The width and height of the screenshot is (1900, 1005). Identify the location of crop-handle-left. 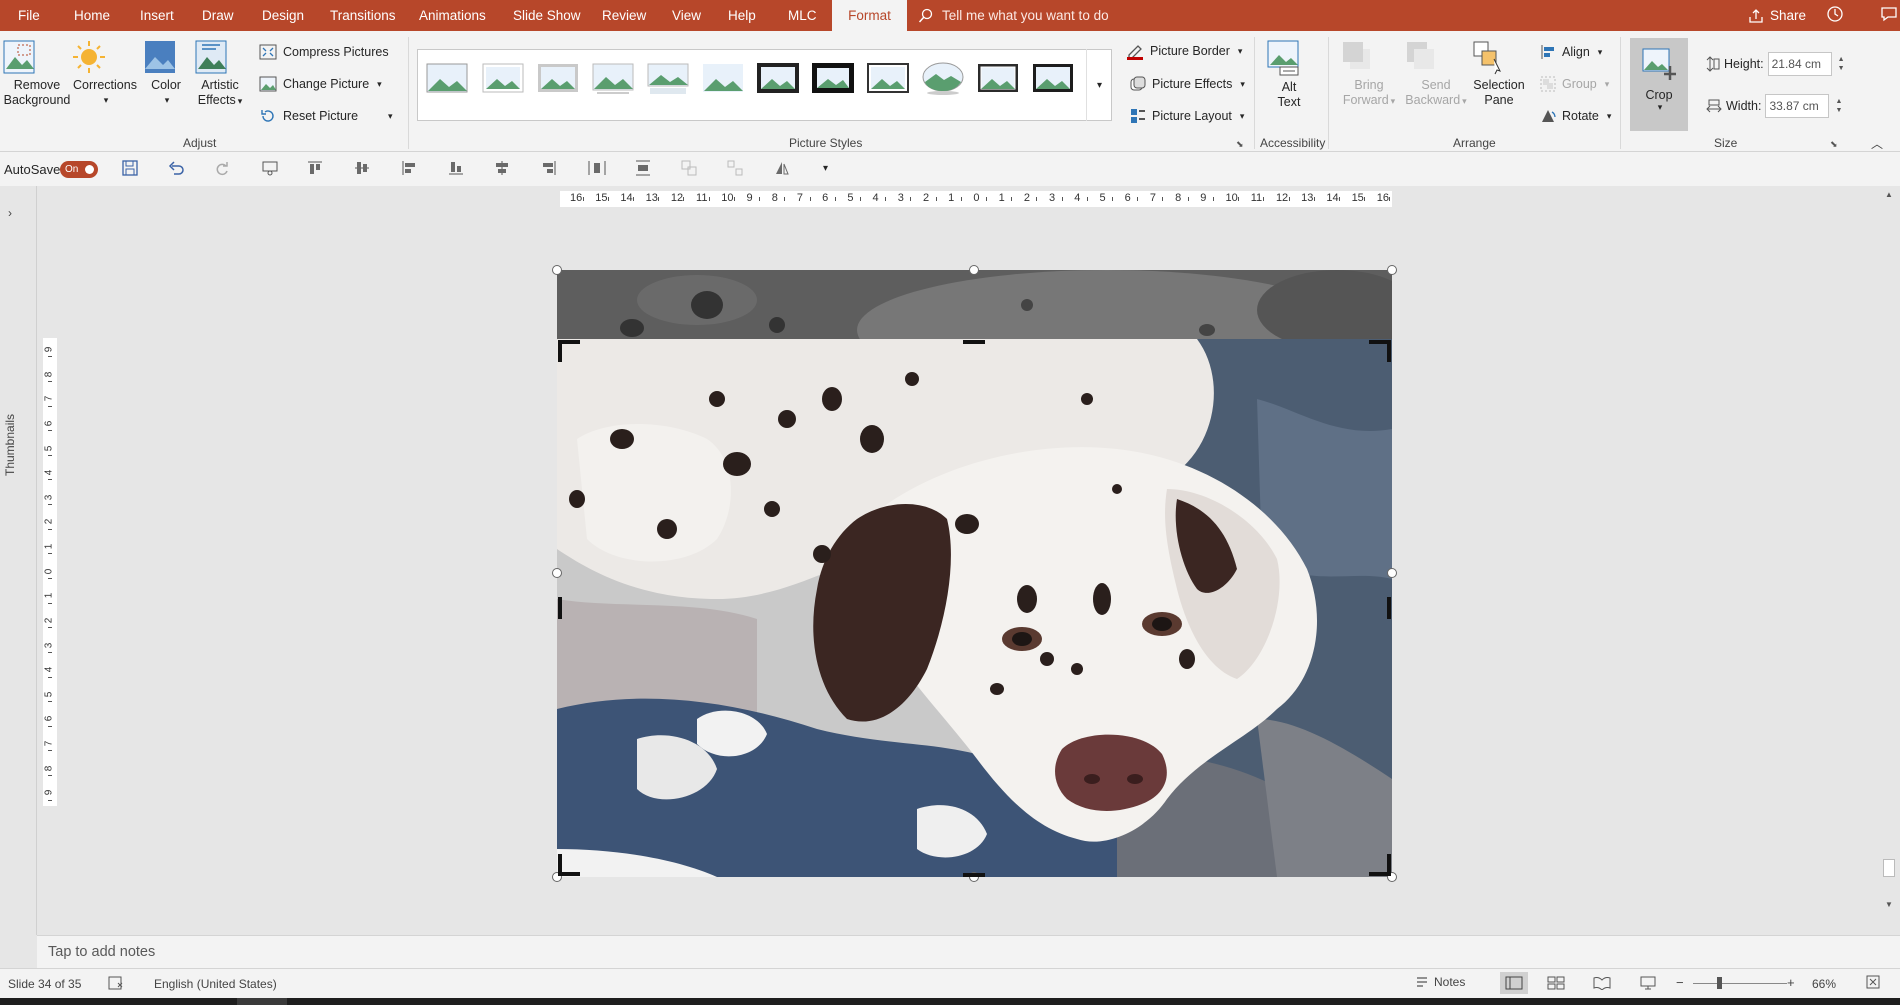
(560, 608).